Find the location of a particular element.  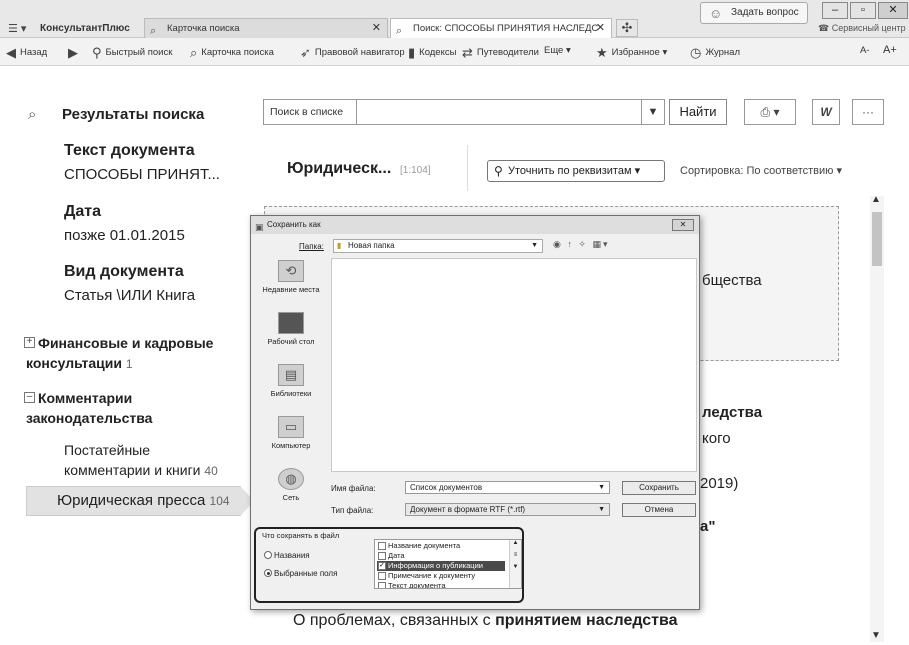

sub-item-article-commentary-line2: комментарии и книги 40 is located at coordinates (141, 470).